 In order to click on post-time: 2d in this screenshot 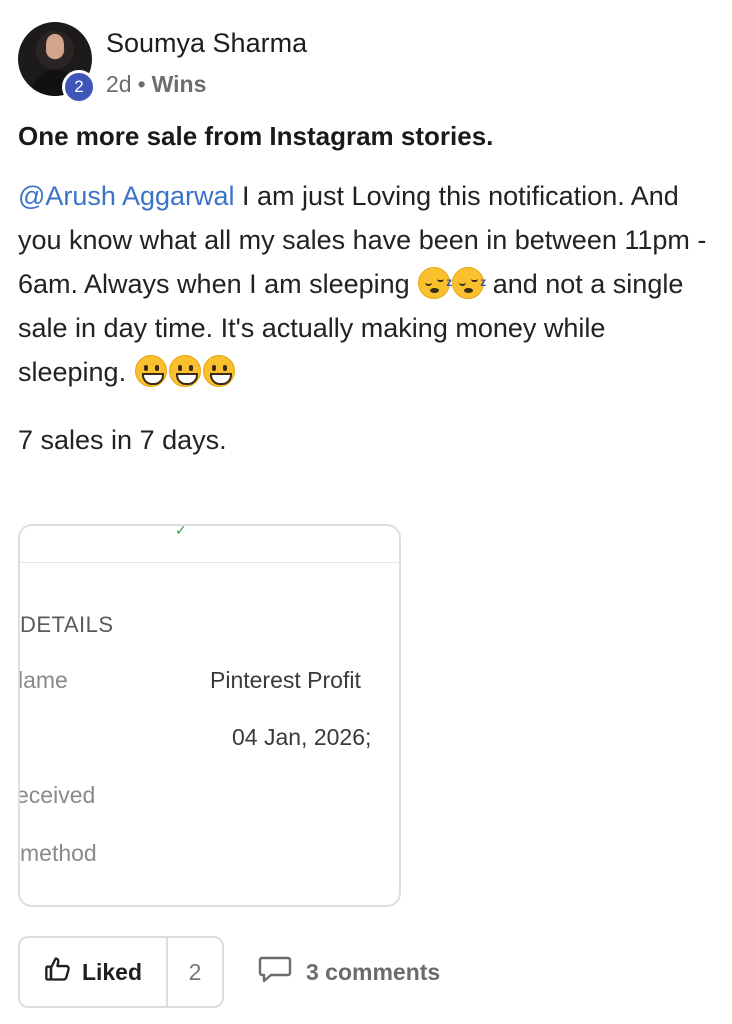, I will do `click(119, 84)`.